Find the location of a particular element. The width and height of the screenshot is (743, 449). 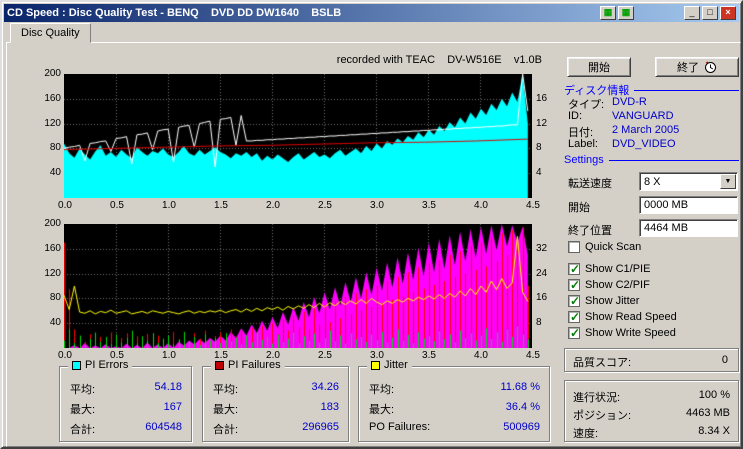

disc-id-value: VANGUARD is located at coordinates (643, 116).